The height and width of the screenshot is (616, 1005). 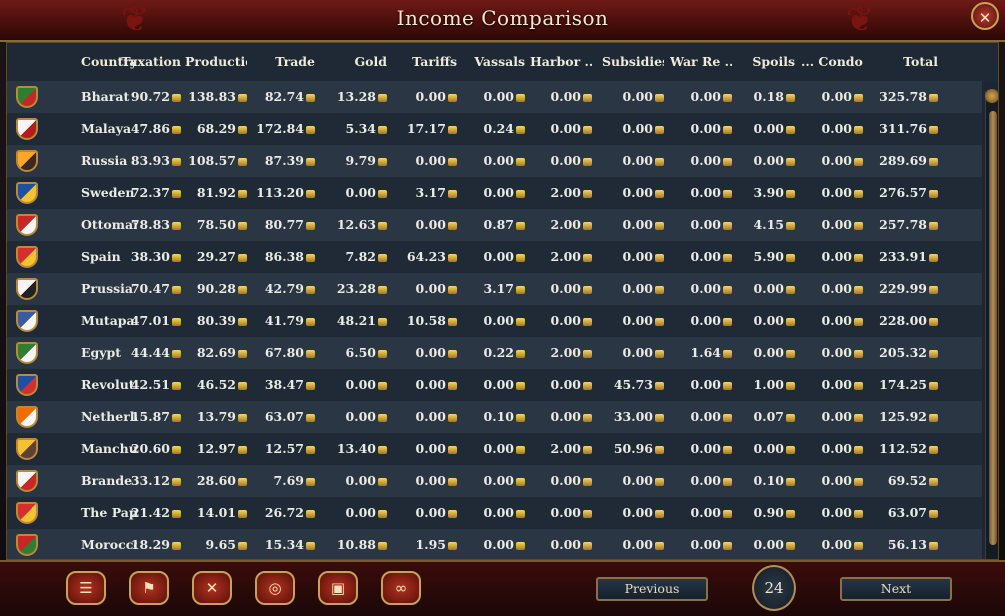 What do you see at coordinates (494, 61) in the screenshot?
I see `column-header: Vassals` at bounding box center [494, 61].